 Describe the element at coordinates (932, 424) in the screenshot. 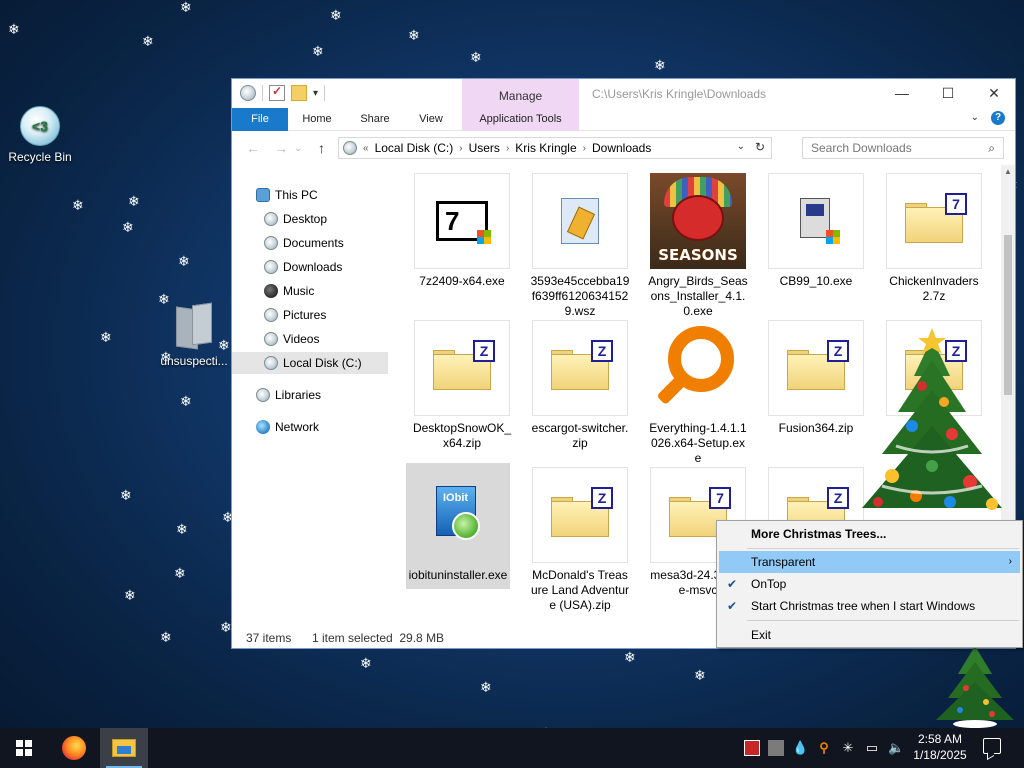

I see `christmas-tree-widget` at that location.